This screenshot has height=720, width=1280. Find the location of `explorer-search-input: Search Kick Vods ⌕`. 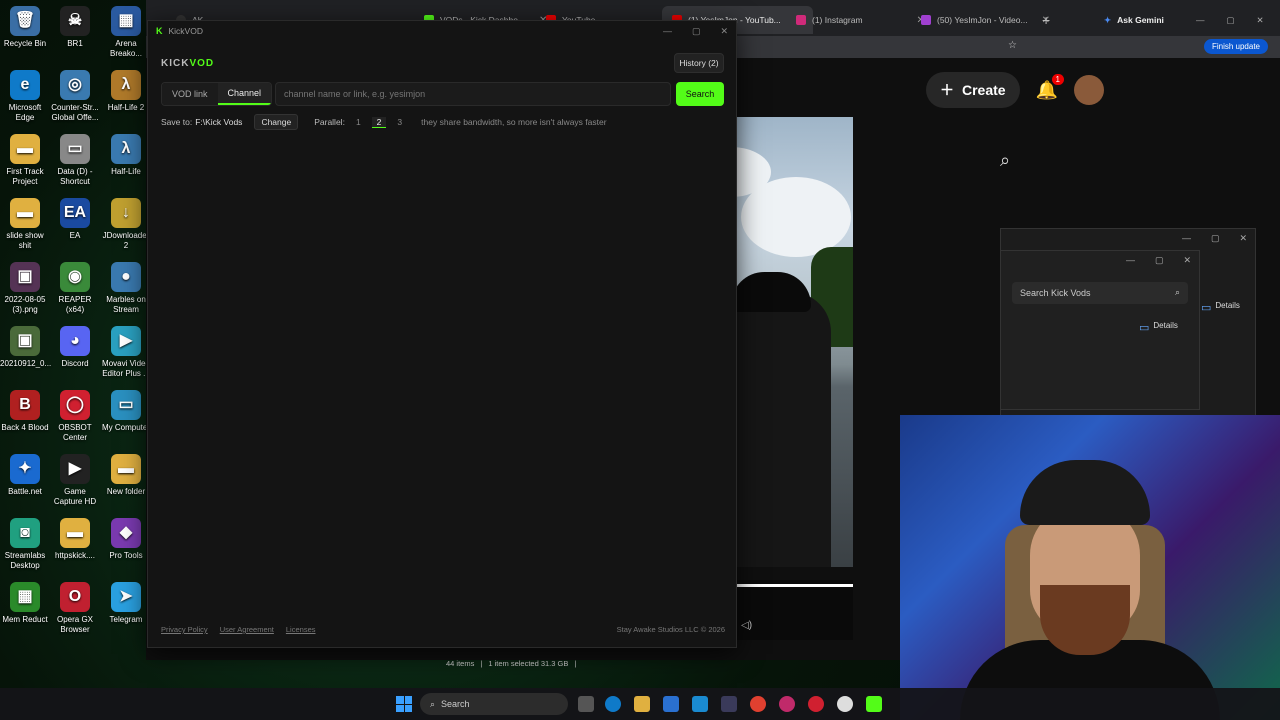

explorer-search-input: Search Kick Vods ⌕ is located at coordinates (1100, 293).